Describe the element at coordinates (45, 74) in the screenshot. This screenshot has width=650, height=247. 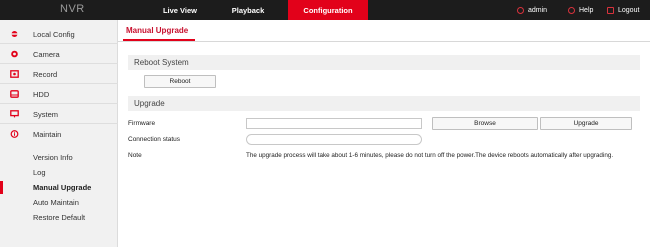
I see `sidebar-item-label: Record` at that location.